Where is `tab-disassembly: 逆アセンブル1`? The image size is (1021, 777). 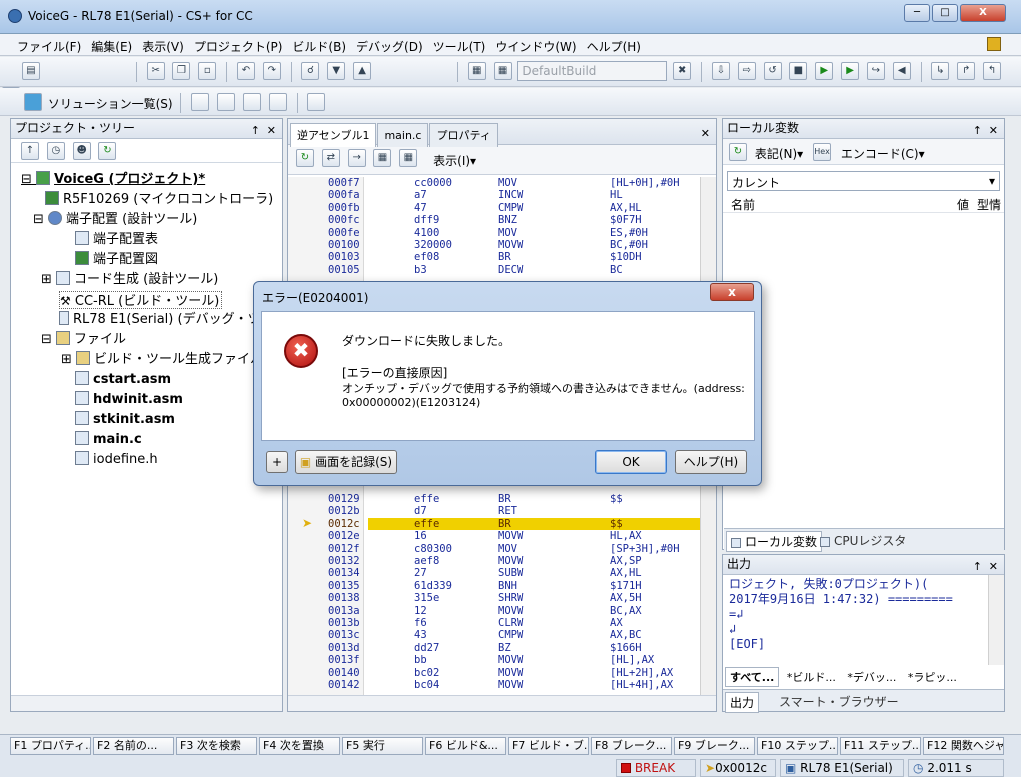
tab-disassembly: 逆アセンブル1 is located at coordinates (333, 135).